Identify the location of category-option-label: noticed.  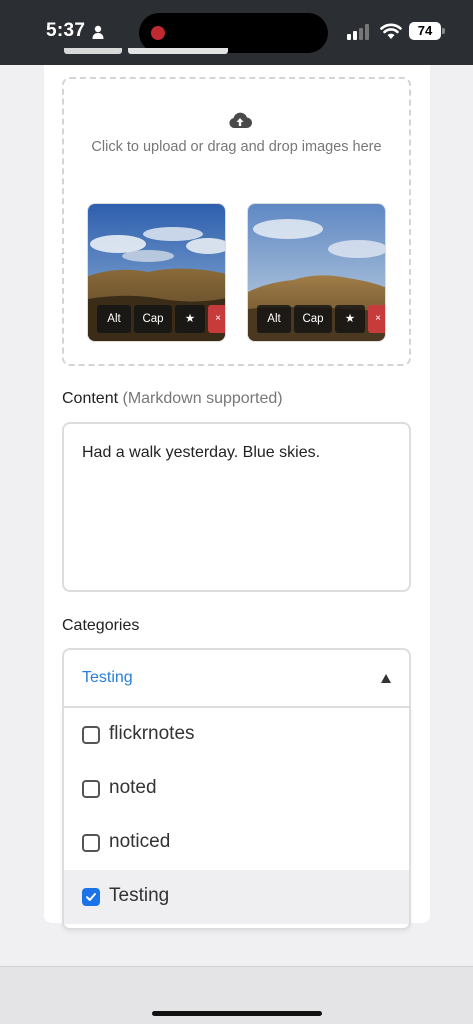
(140, 841).